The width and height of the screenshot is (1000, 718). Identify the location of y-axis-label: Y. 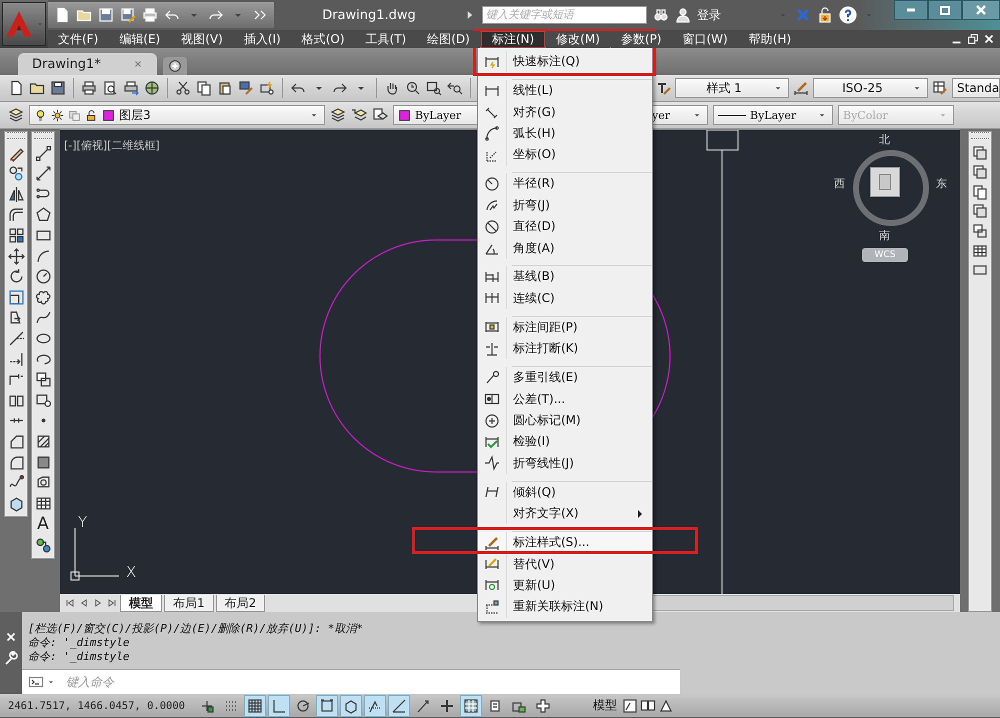
(83, 522).